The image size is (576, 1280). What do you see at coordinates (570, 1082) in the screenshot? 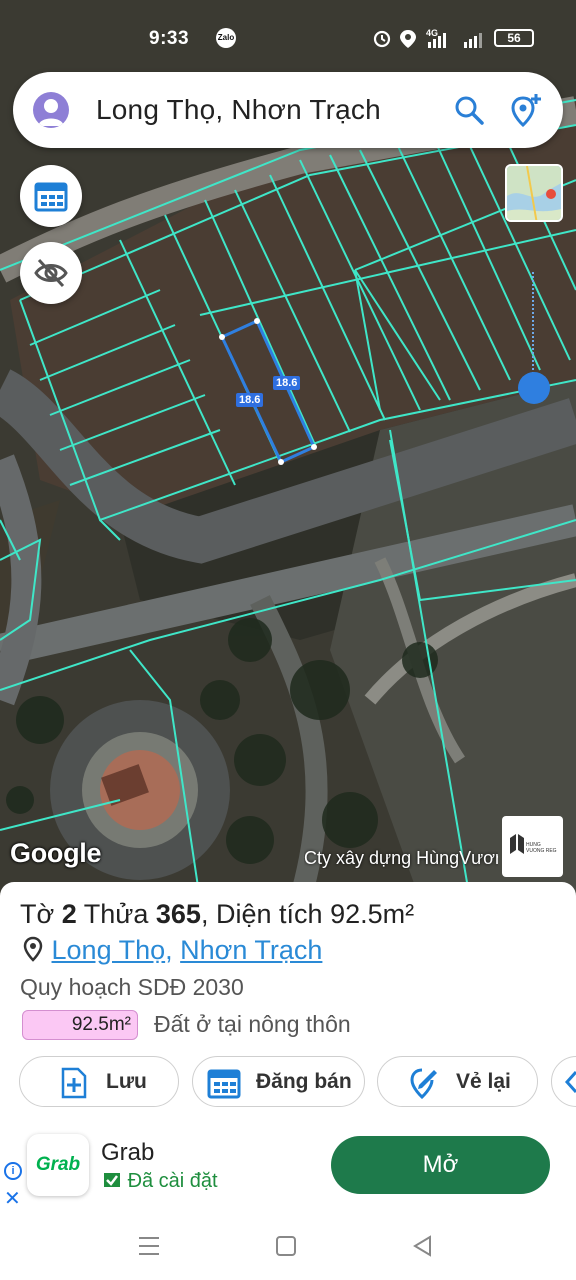
I see `chevron-left-icon` at bounding box center [570, 1082].